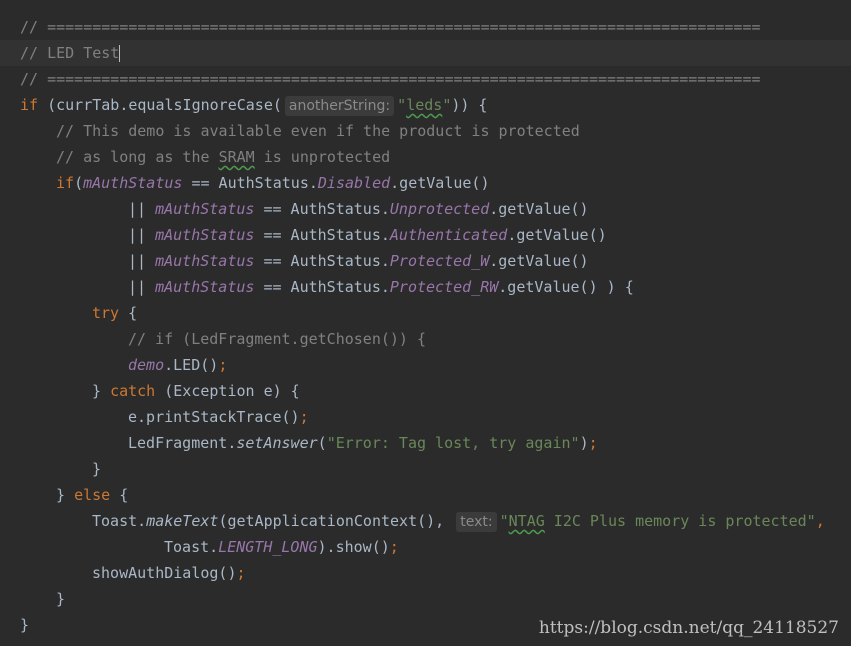  Describe the element at coordinates (106, 313) in the screenshot. I see `keyword: try` at that location.